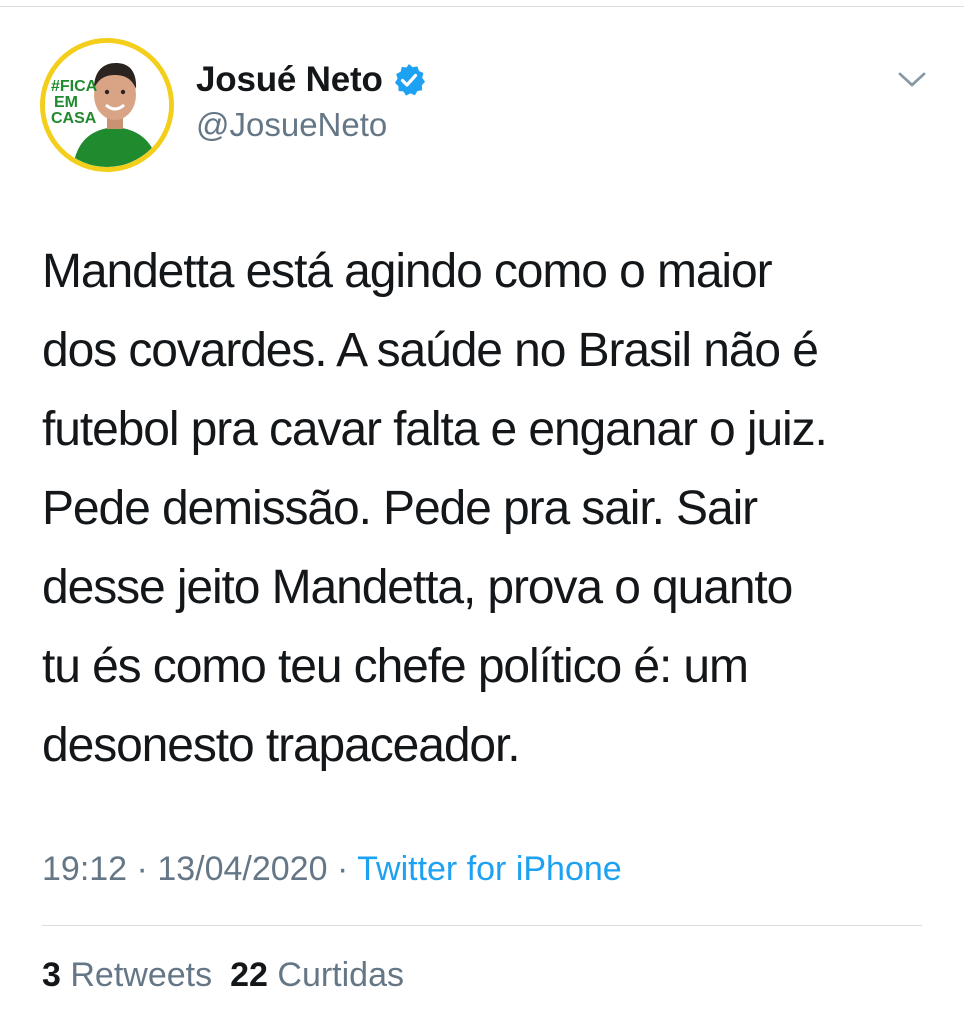 Image resolution: width=964 pixels, height=1024 pixels. What do you see at coordinates (332, 869) in the screenshot?
I see `tweet-meta: 19:12 · 13/04/2020 · Twitter for iPhone` at bounding box center [332, 869].